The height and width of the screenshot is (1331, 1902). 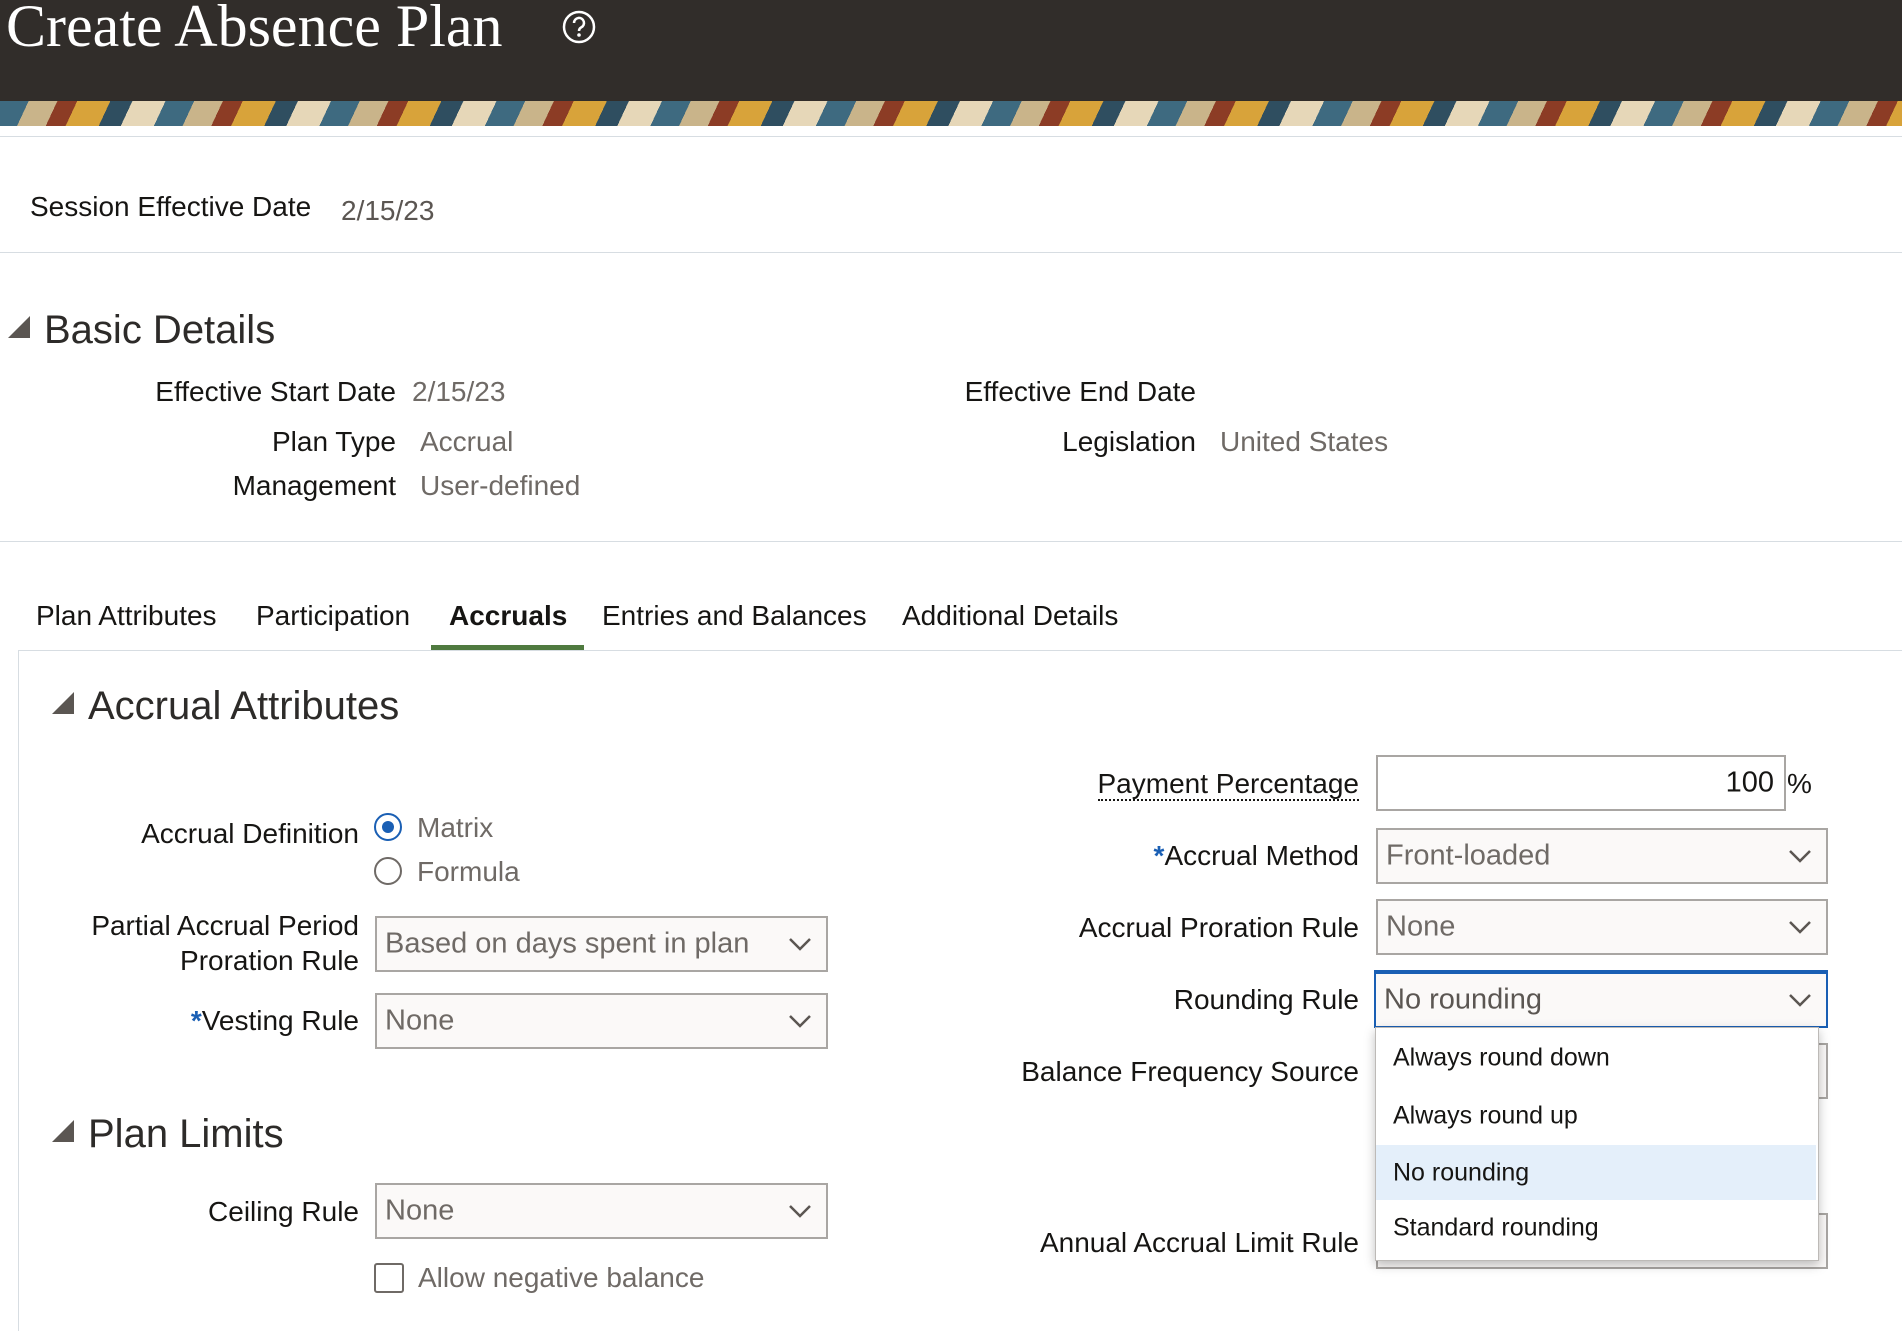 What do you see at coordinates (1596, 1172) in the screenshot?
I see `dropdown-option-no-rounding: No rounding` at bounding box center [1596, 1172].